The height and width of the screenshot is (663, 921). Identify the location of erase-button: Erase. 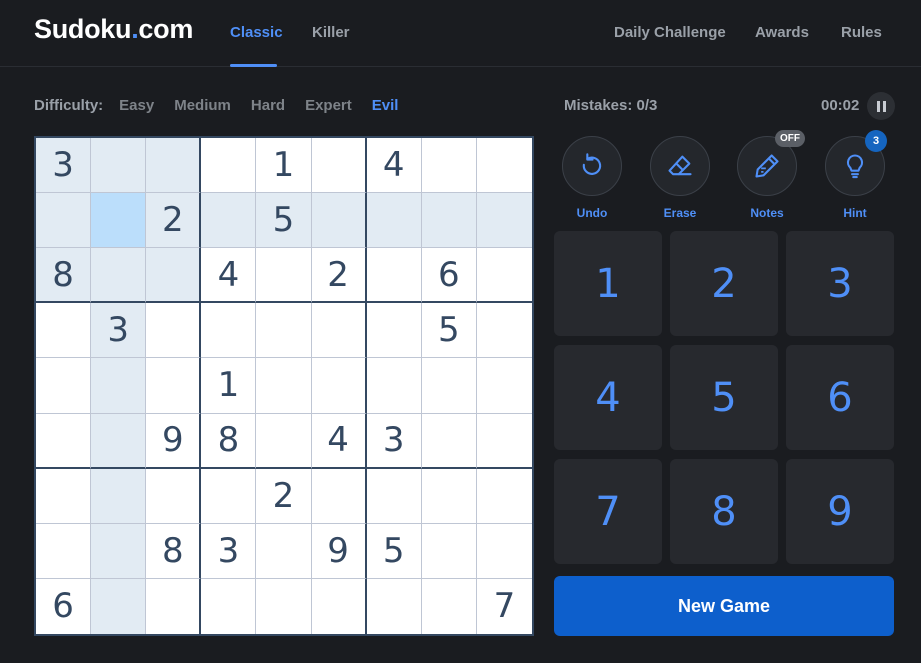
(680, 178).